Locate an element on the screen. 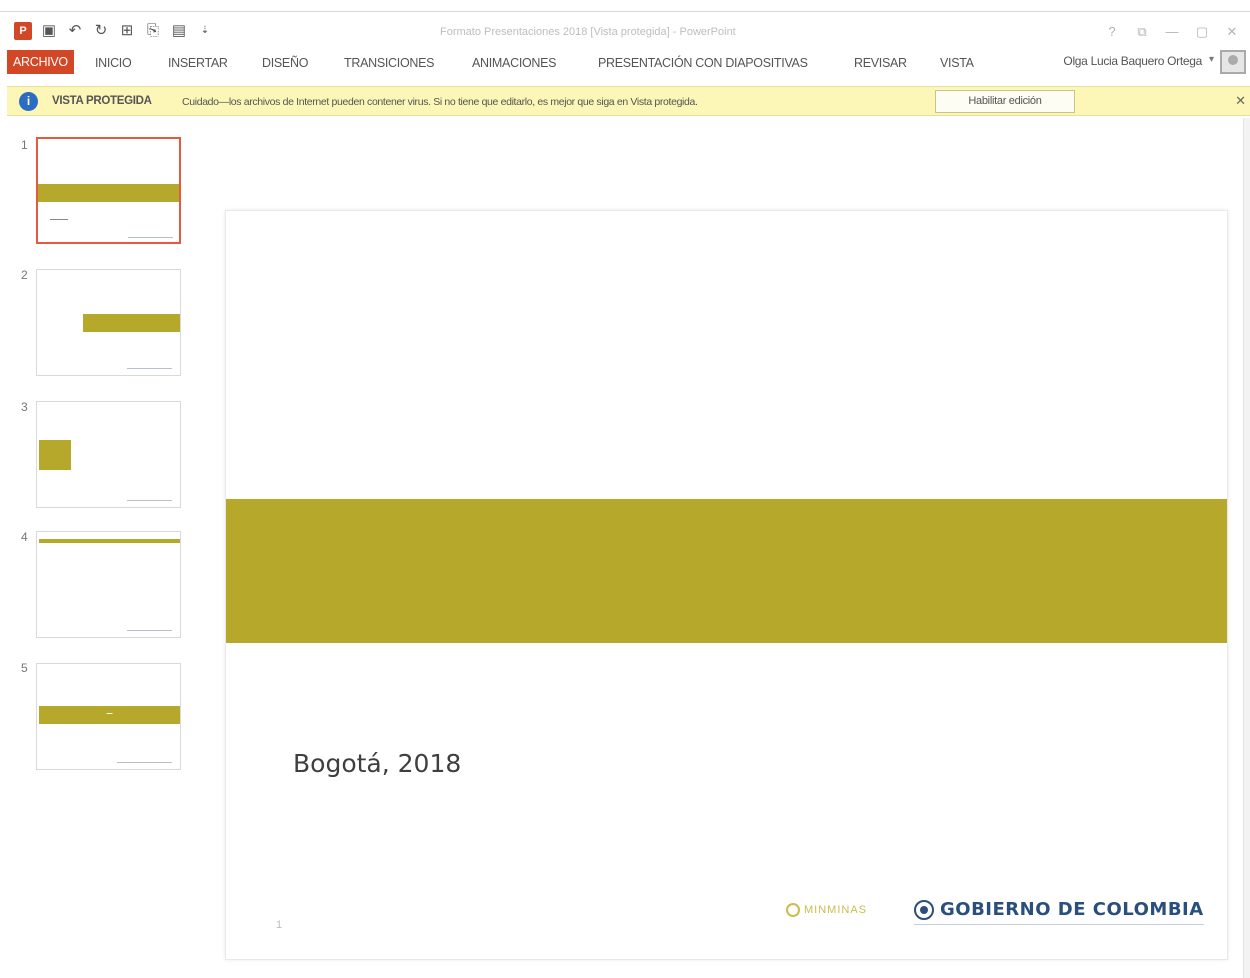 The image size is (1250, 978). ribbon-display-options-icon: ⧉ is located at coordinates (1142, 32).